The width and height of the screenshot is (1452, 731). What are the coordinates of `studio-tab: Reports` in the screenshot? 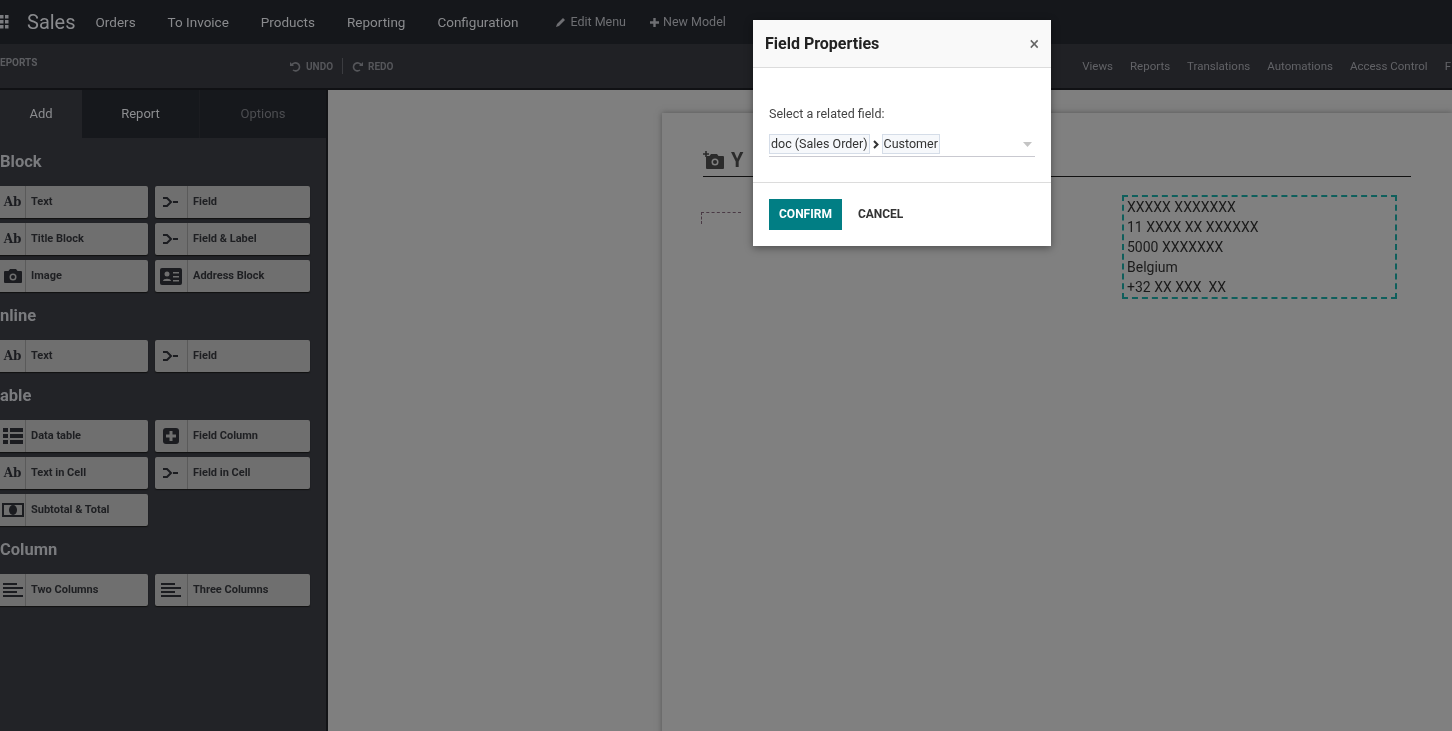 It's located at (1150, 67).